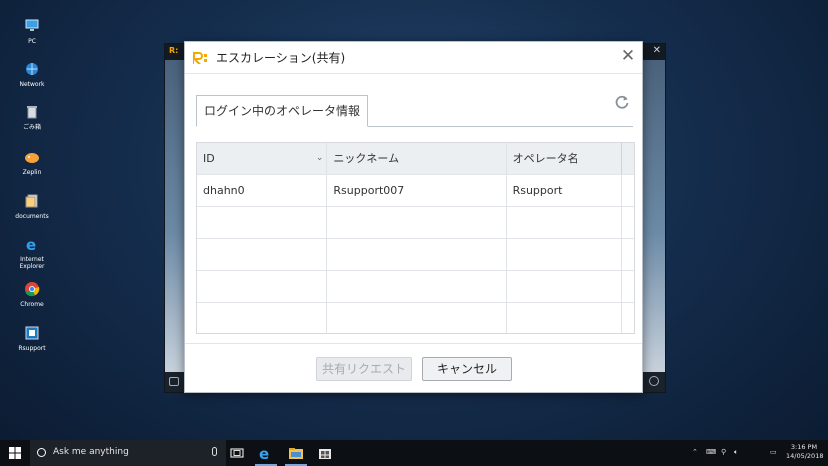  What do you see at coordinates (413, 58) in the screenshot?
I see `dialog-header: エスカレーション(共有) ✕` at bounding box center [413, 58].